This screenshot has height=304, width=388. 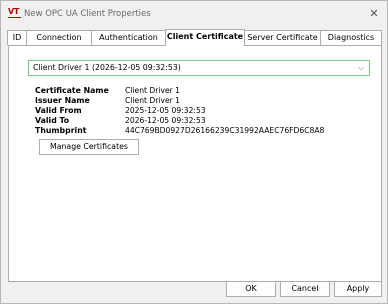 I want to click on detail-value: 44C769BD0927D26166239C31992AAEC76FD6C8A8, so click(x=225, y=130).